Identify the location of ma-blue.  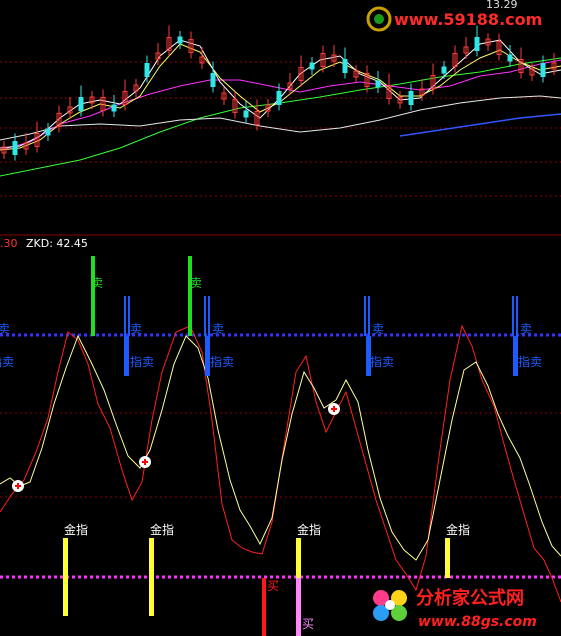
(480, 125).